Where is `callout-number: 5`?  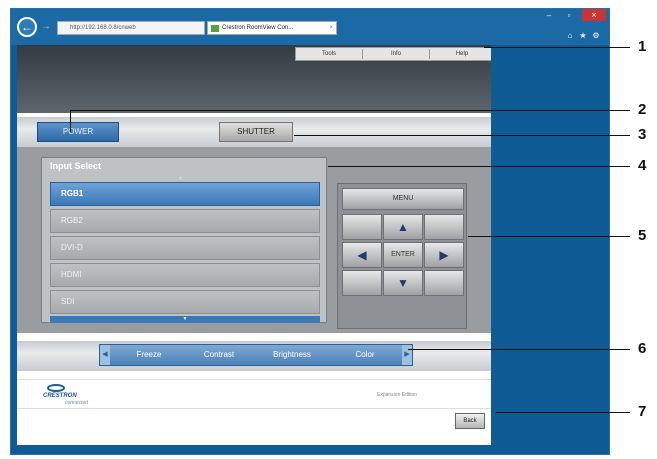 callout-number: 5 is located at coordinates (642, 235).